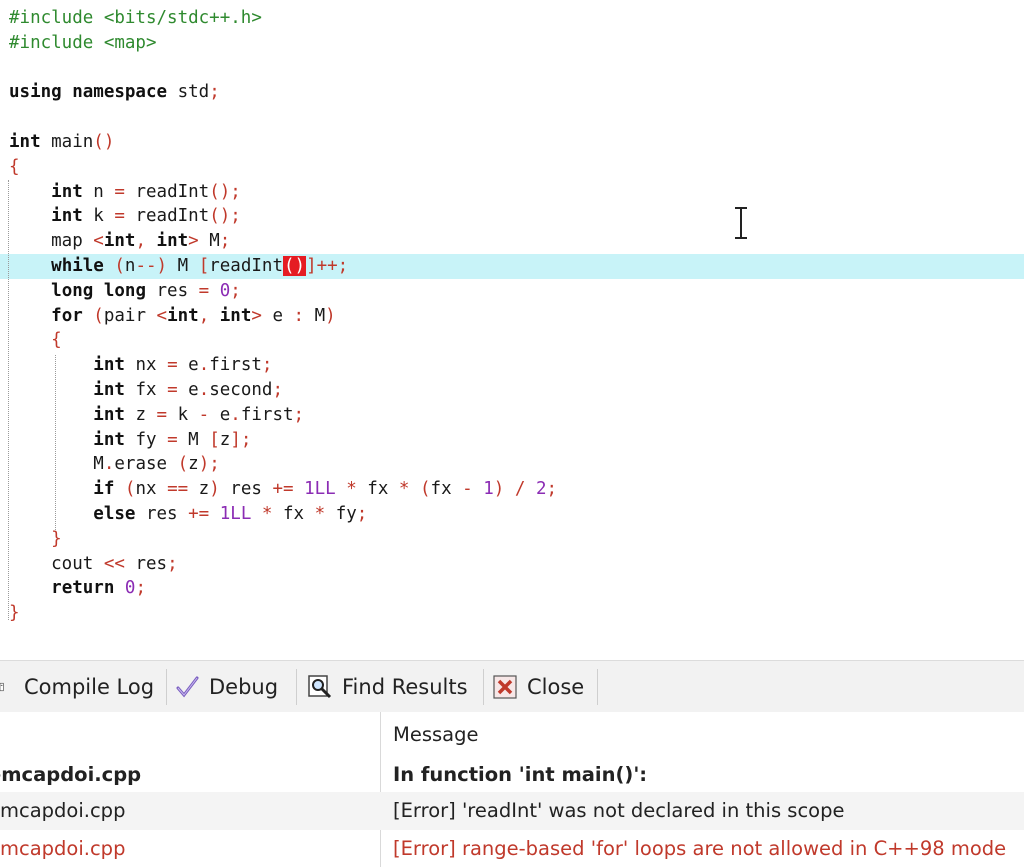 This screenshot has height=868, width=1024. I want to click on code-line: #include <map>, so click(83, 43).